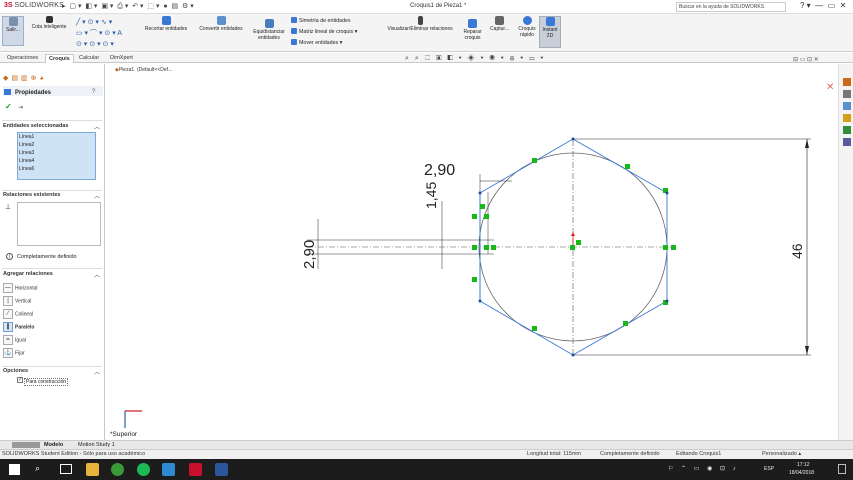 Image resolution: width=853 pixels, height=480 pixels. Describe the element at coordinates (53, 445) in the screenshot. I see `tab-modelo: Modelo` at that location.